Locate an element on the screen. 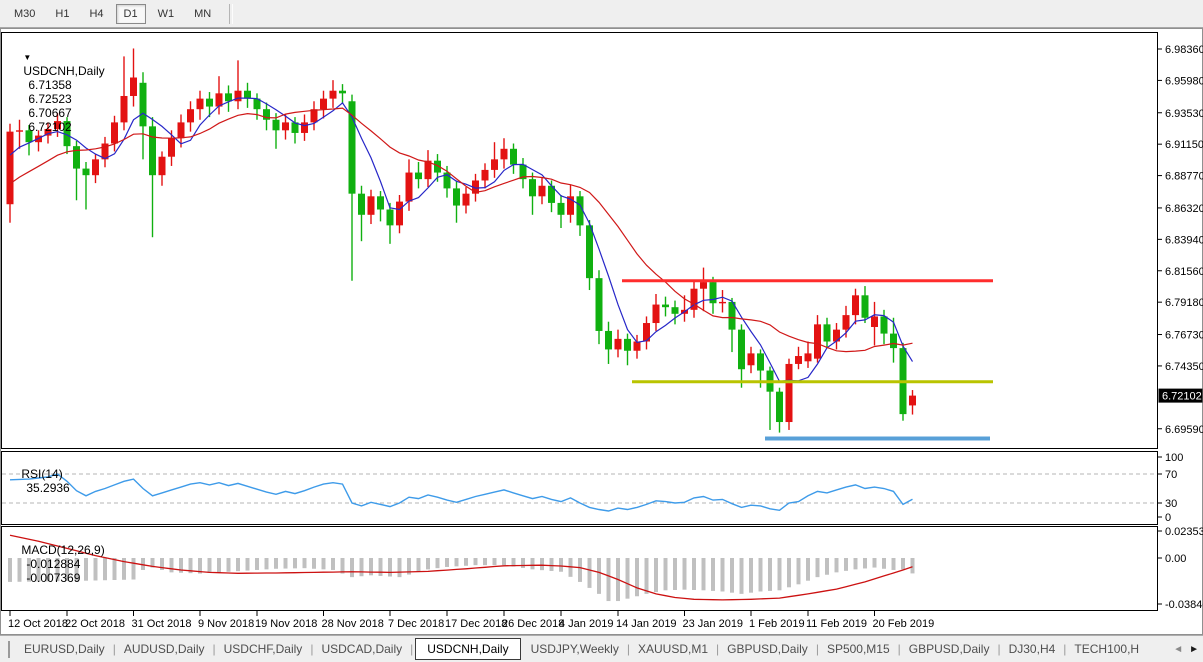 Image resolution: width=1203 pixels, height=662 pixels. macd-axis-label: 0.023534 is located at coordinates (1184, 532).